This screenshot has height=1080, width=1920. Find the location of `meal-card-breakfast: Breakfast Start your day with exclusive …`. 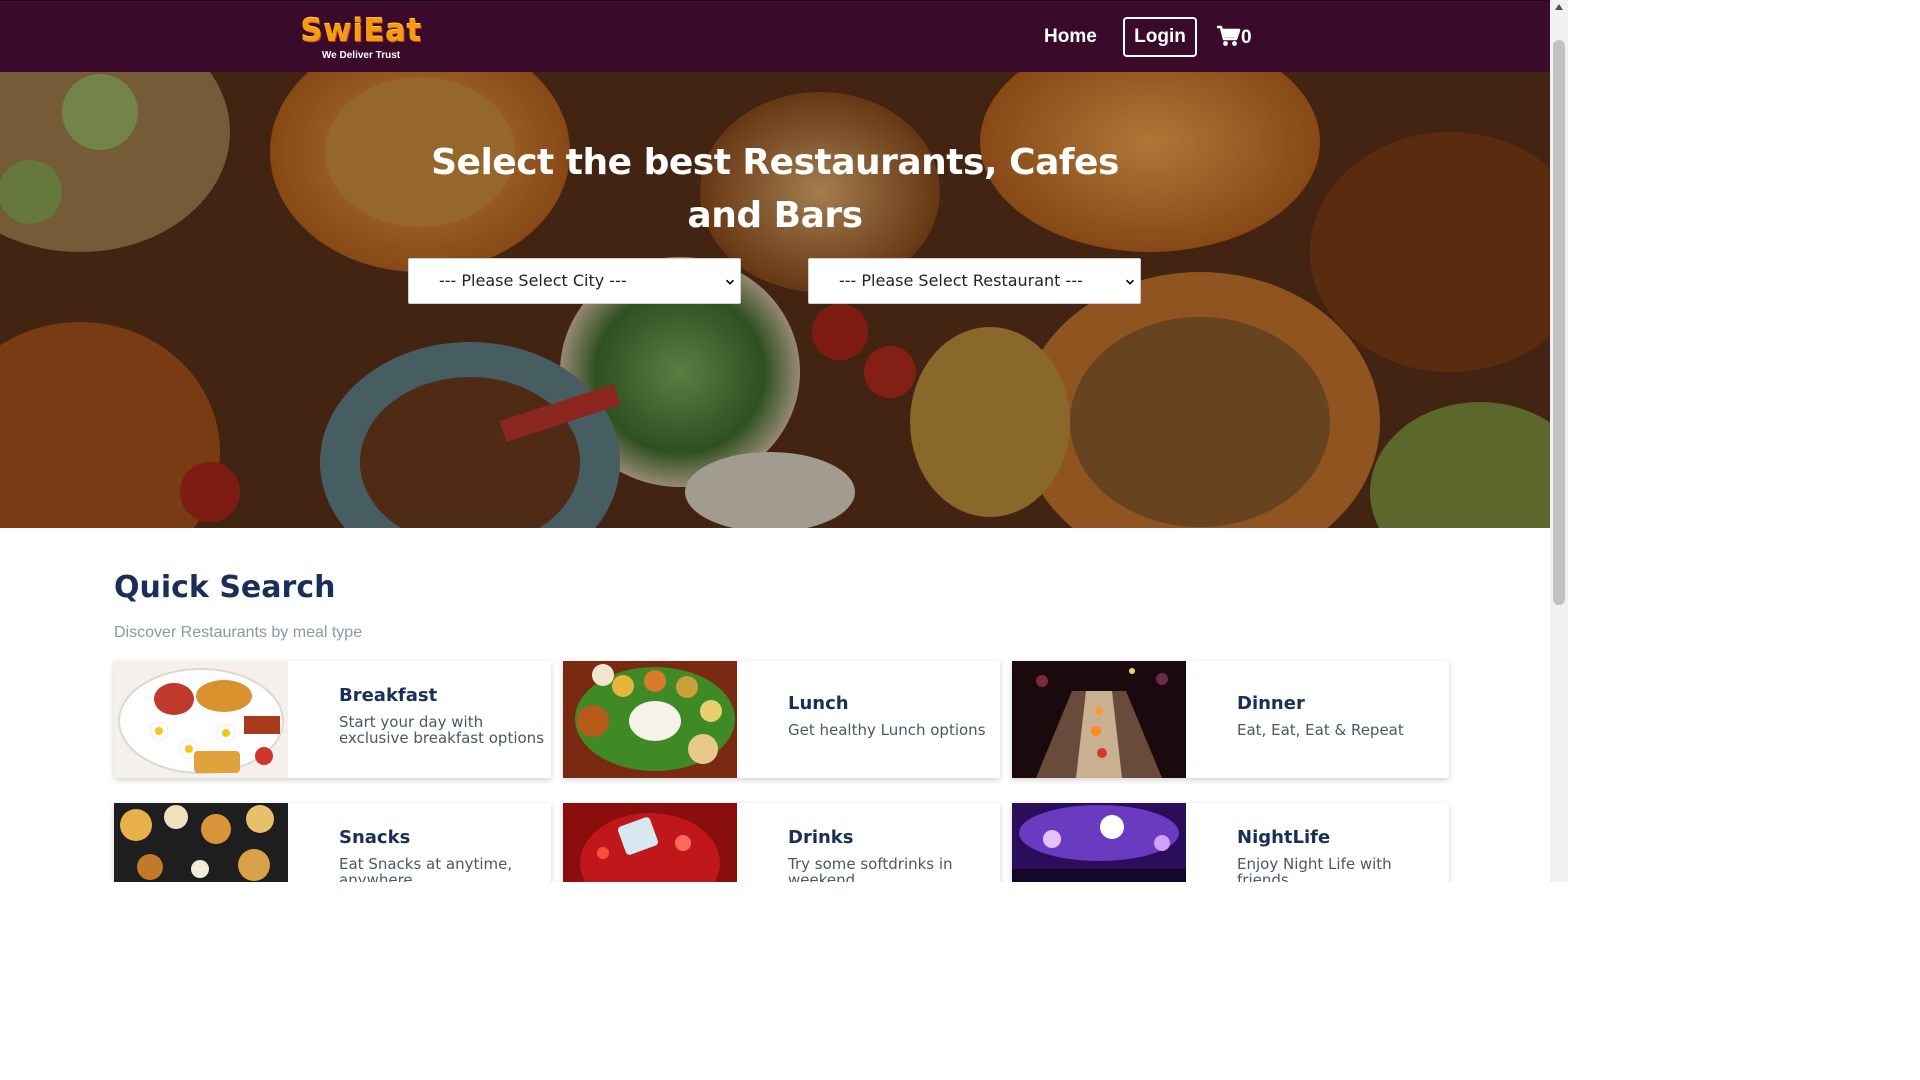

meal-card-breakfast: Breakfast Start your day with exclusive … is located at coordinates (332, 719).